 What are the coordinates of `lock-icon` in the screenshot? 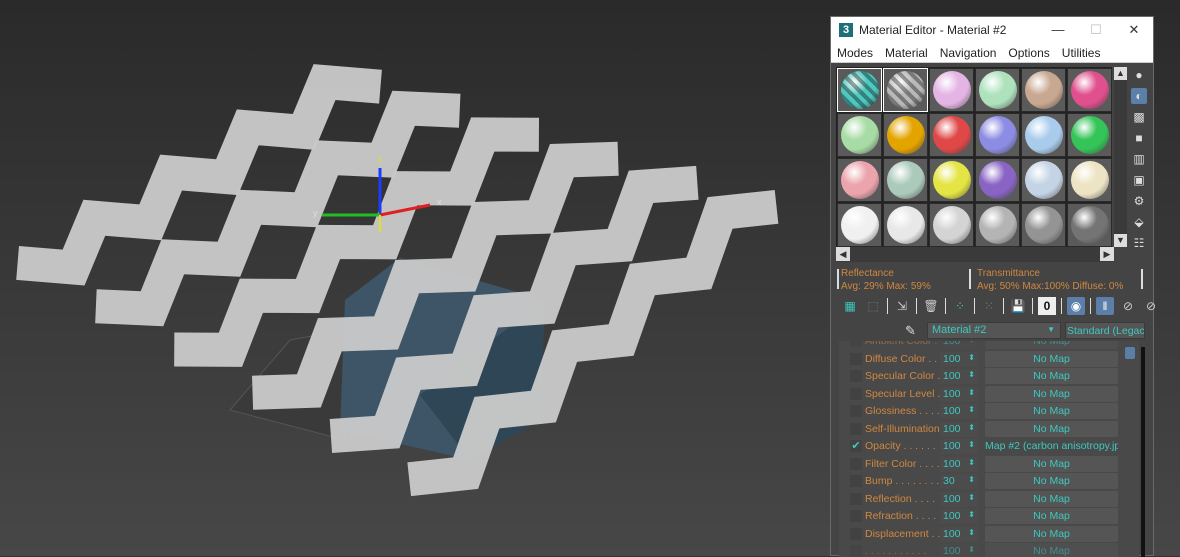 It's located at (1130, 353).